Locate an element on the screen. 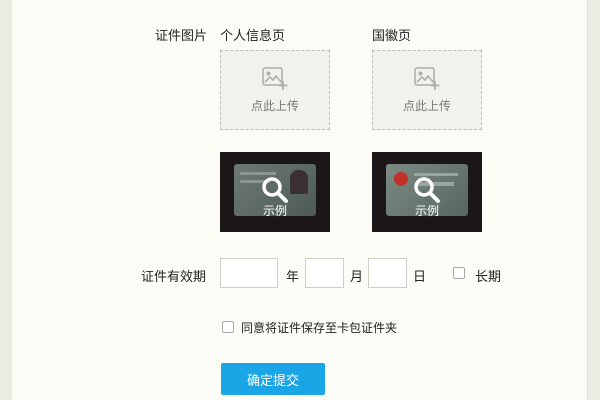  emblem-page-title: 国徽页 is located at coordinates (392, 36).